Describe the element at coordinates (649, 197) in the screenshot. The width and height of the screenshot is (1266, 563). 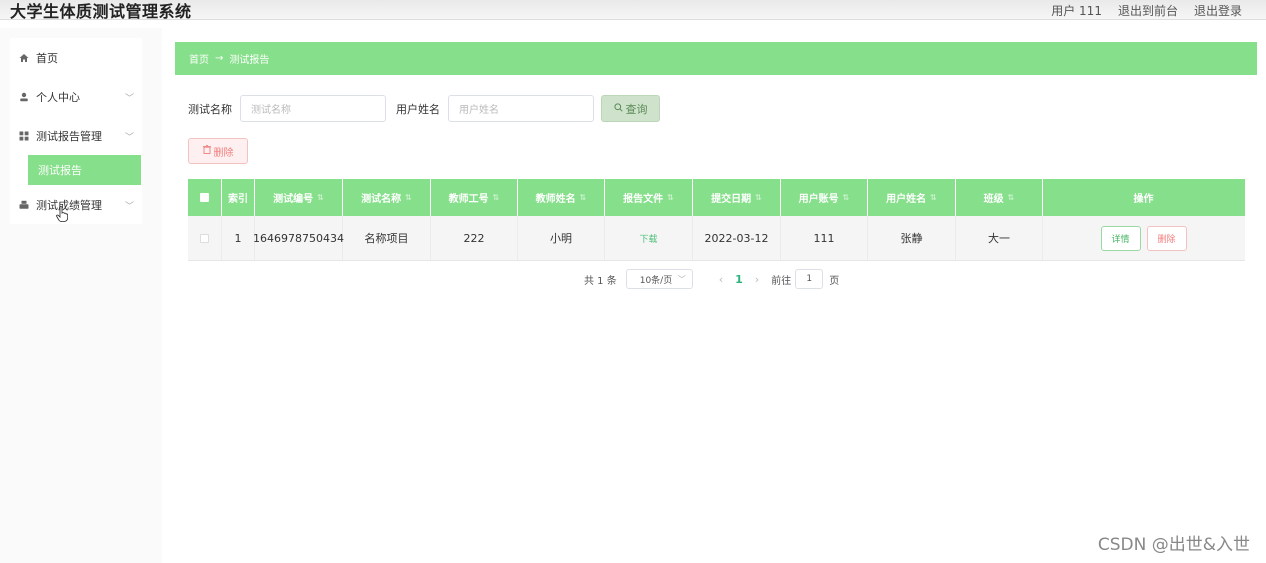
I see `col-header-report-file: 报告文件 ⇅` at that location.